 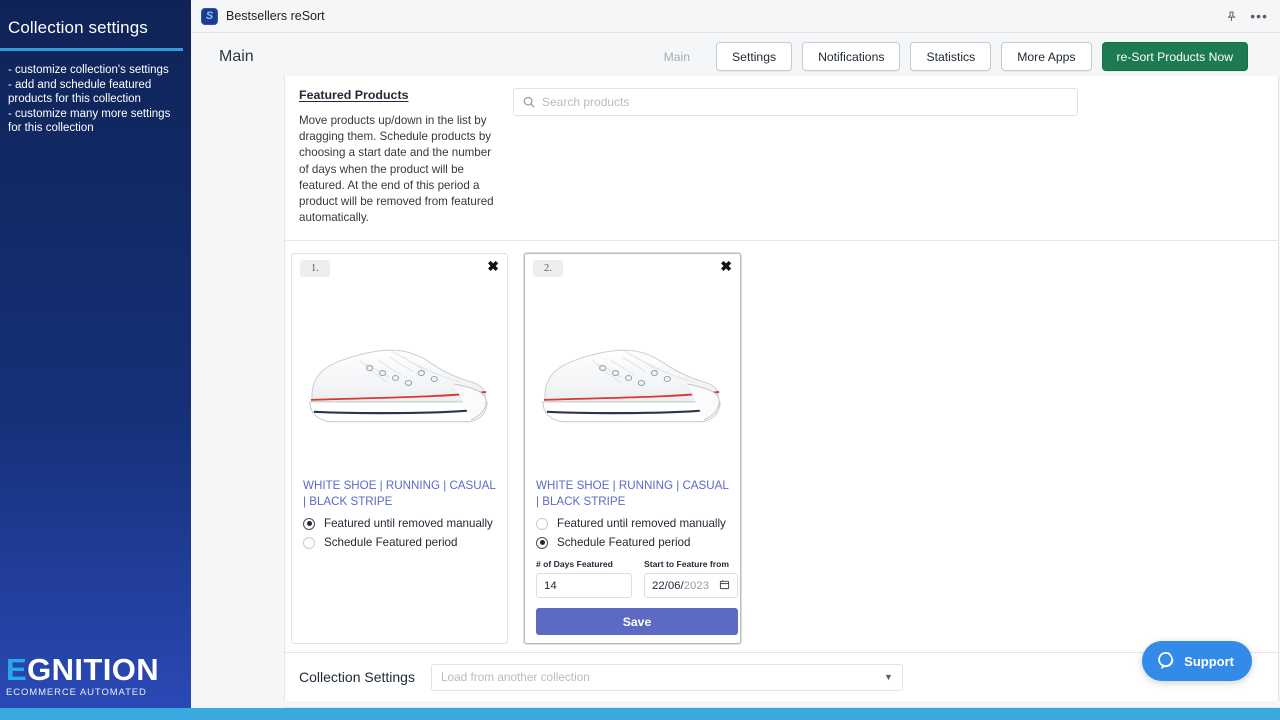 I want to click on chevron-down-icon: ▼, so click(x=888, y=677).